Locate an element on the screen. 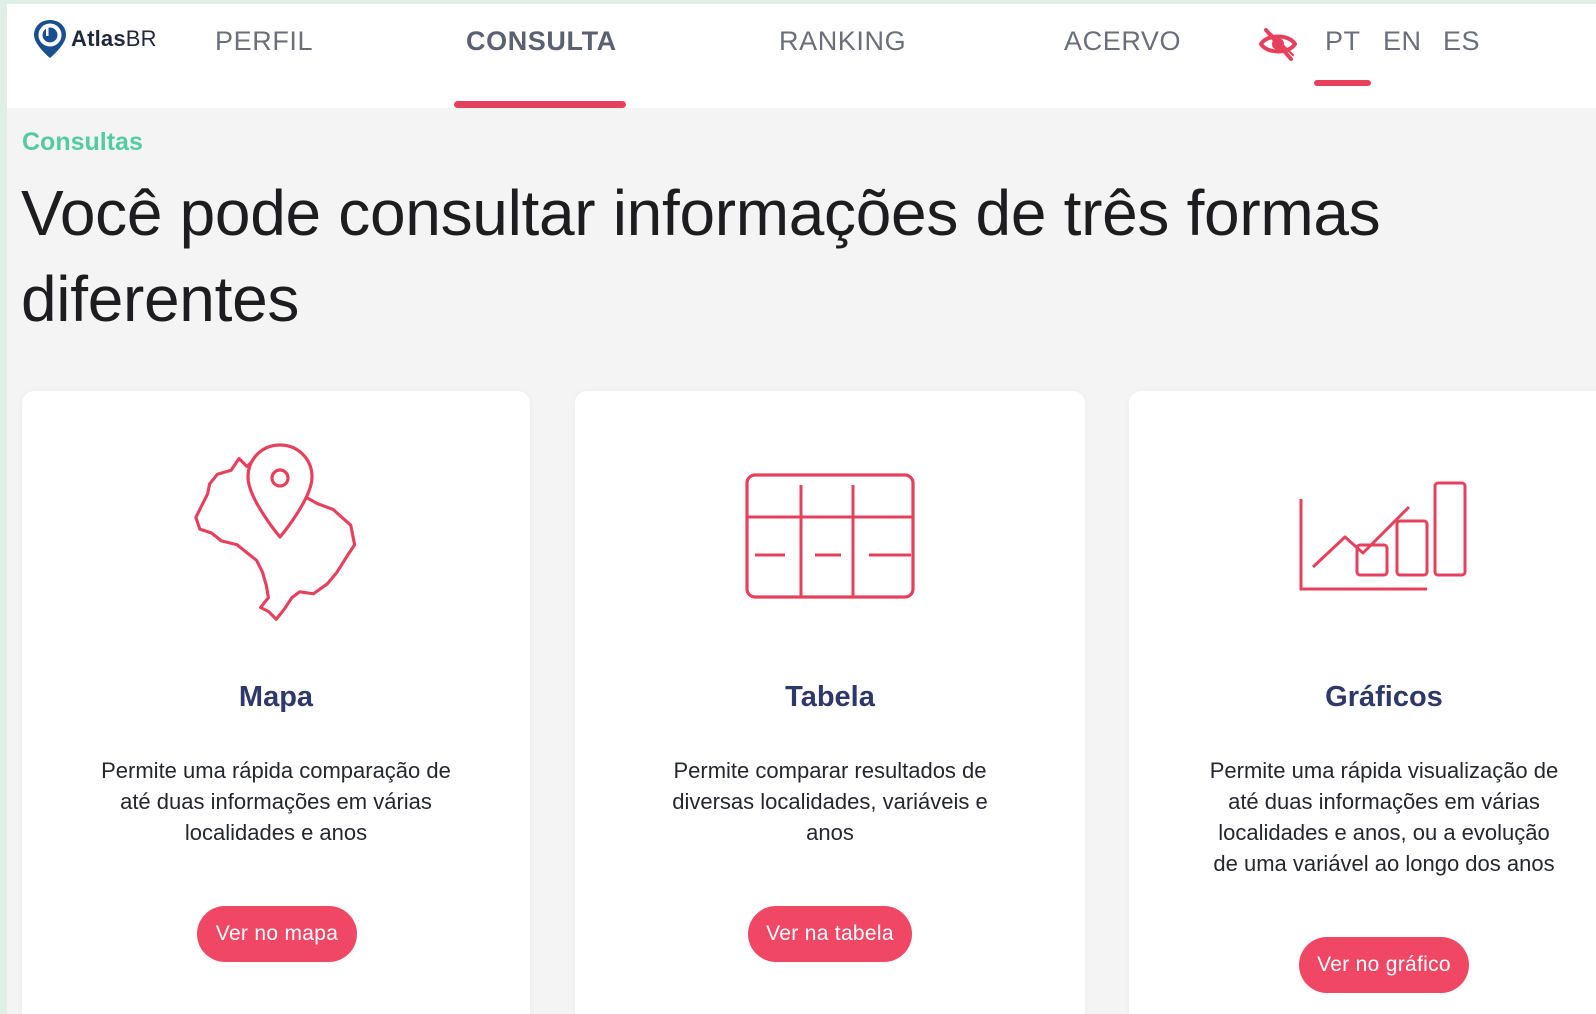 The image size is (1596, 1014). card-desc-line: de uma variável ao longo dos anos is located at coordinates (1384, 863).